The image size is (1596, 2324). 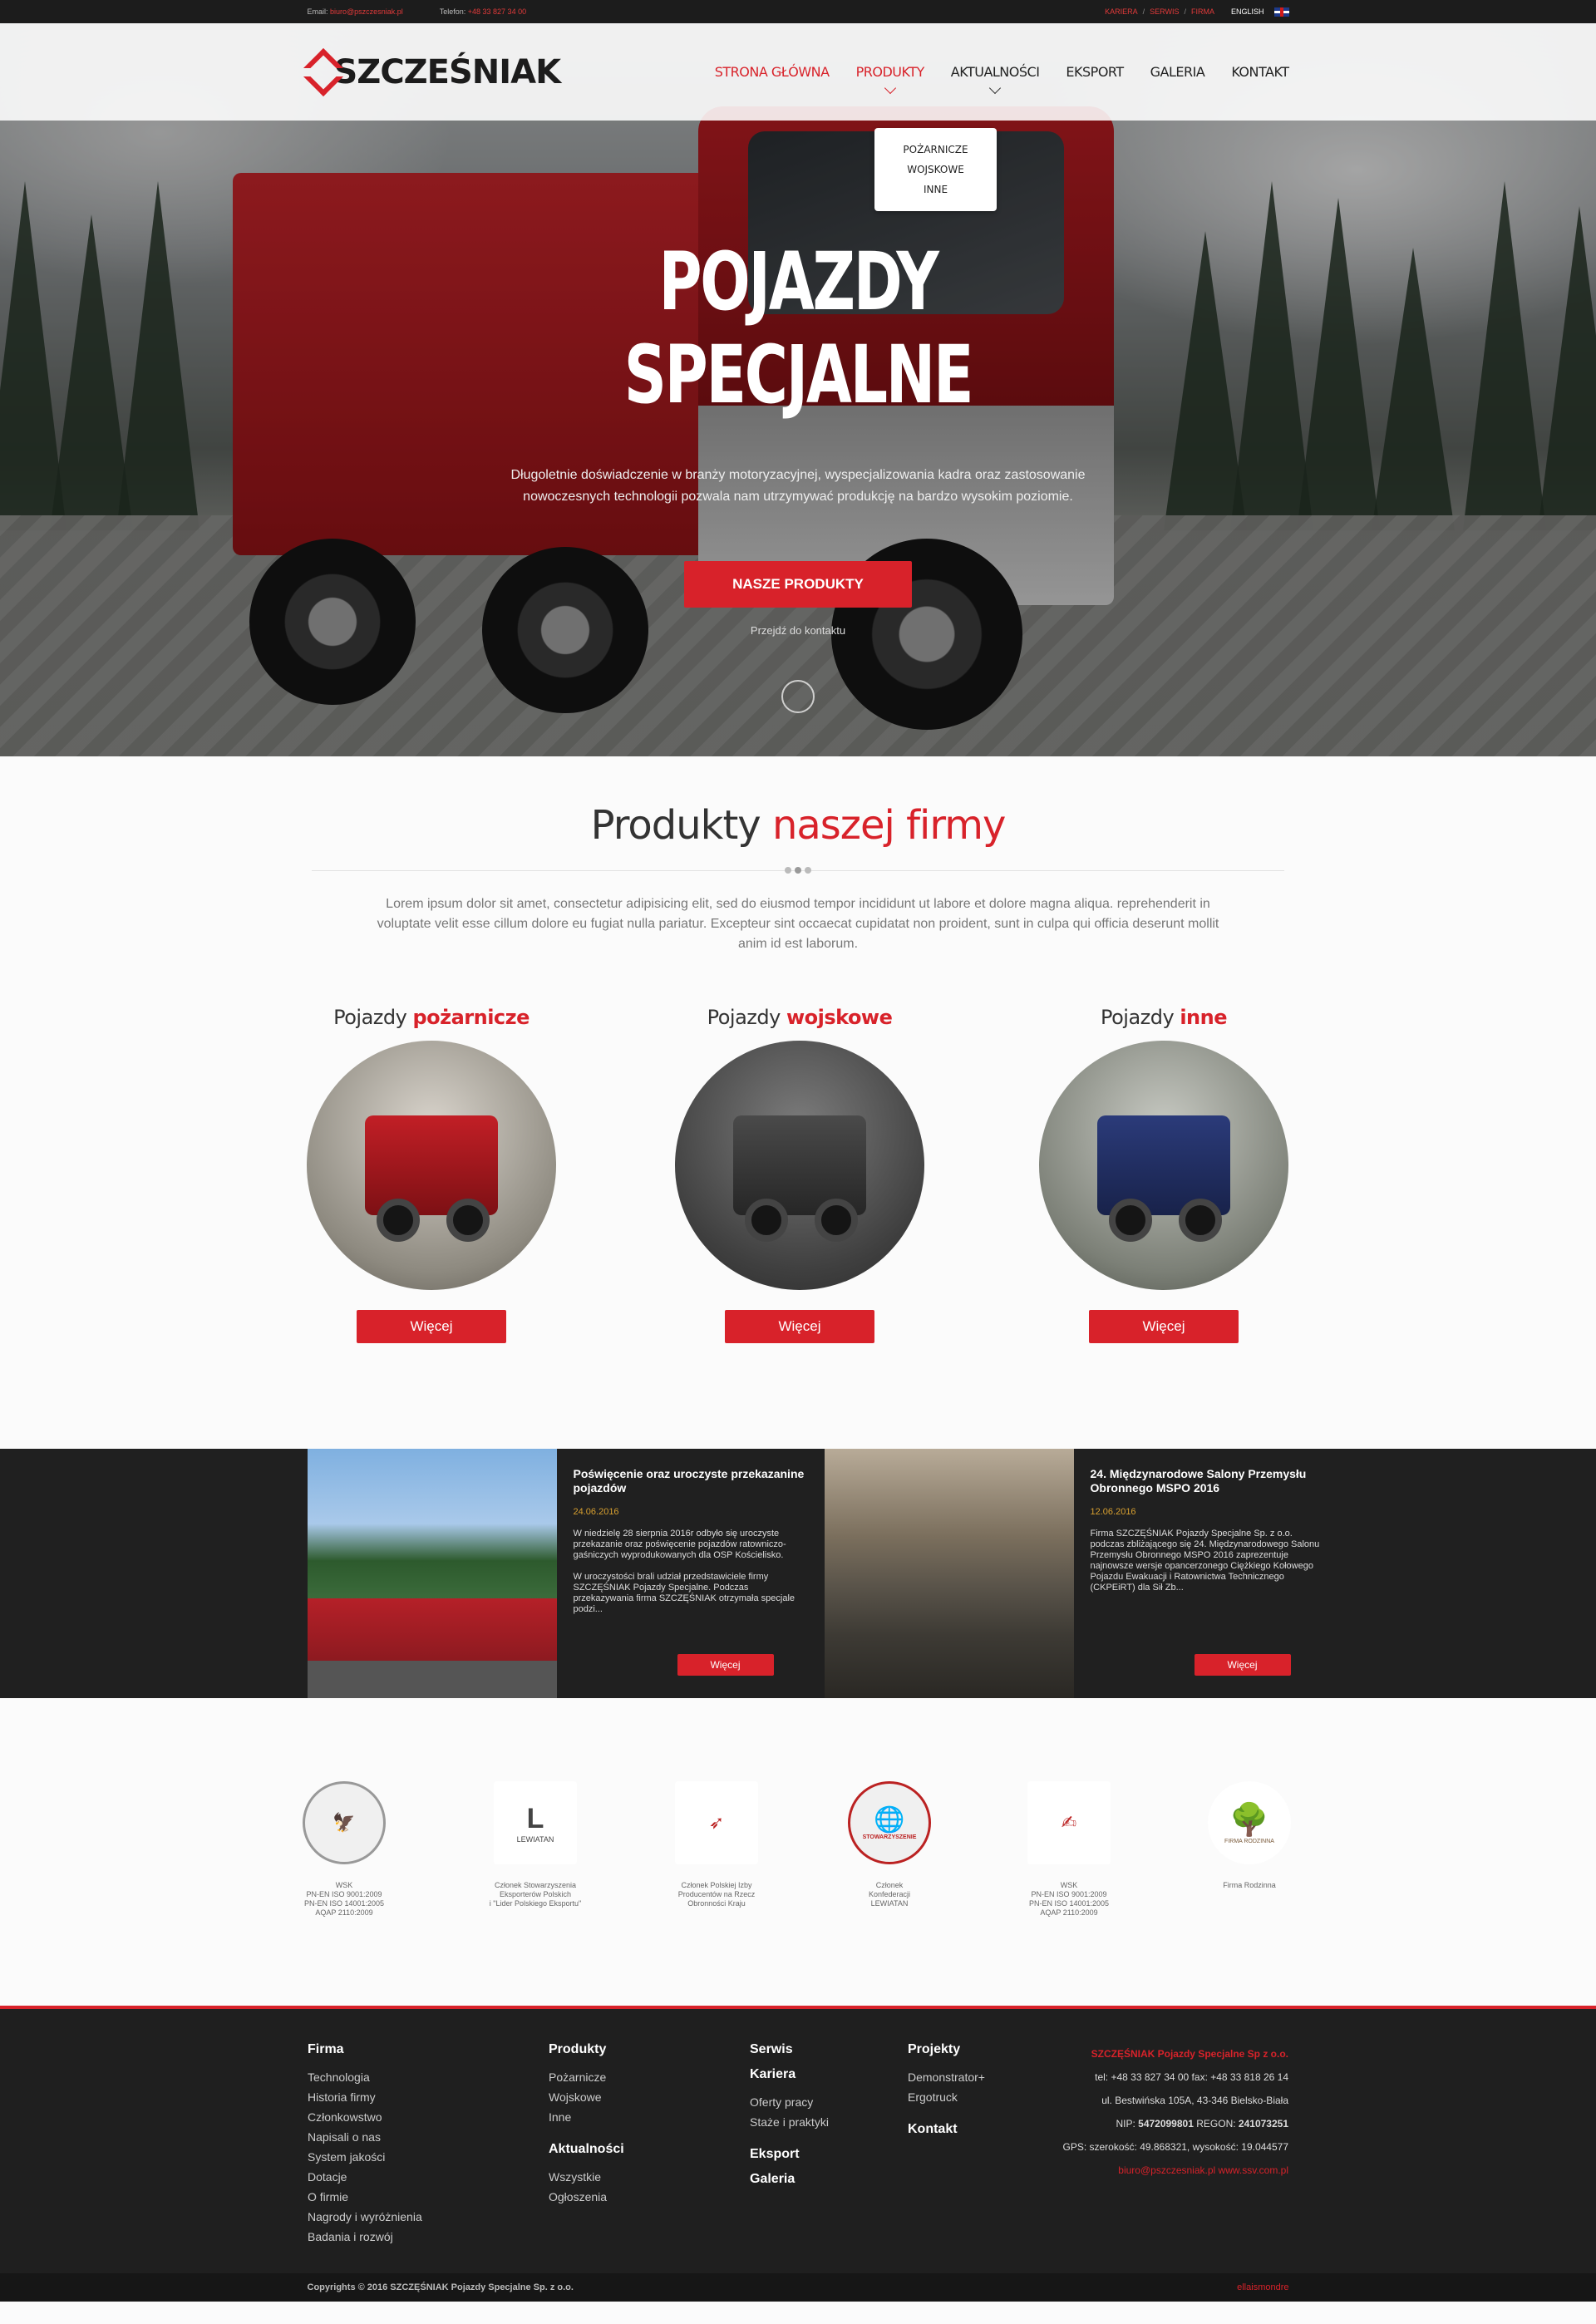 I want to click on nav-kontakt: KONTAKT, so click(x=1260, y=72).